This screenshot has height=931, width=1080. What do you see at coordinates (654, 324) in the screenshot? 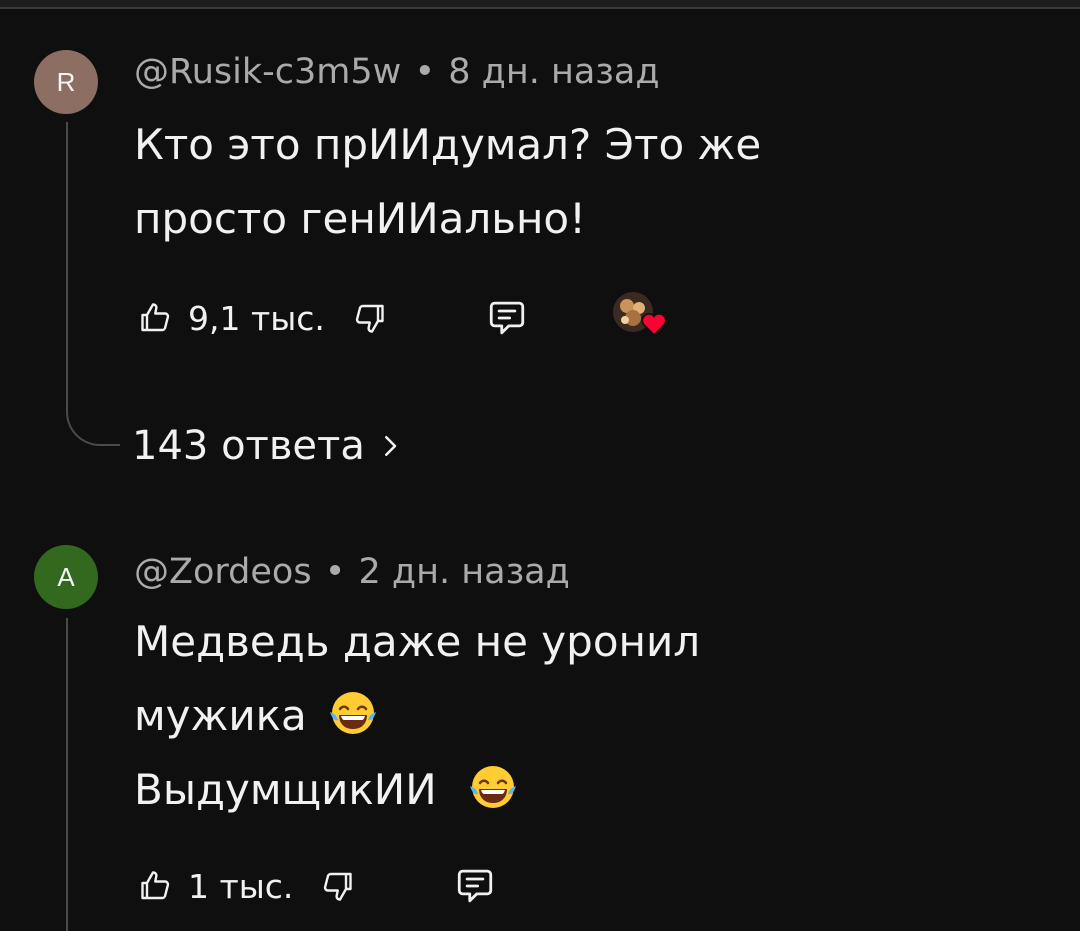
I see `creator-heart-icon` at bounding box center [654, 324].